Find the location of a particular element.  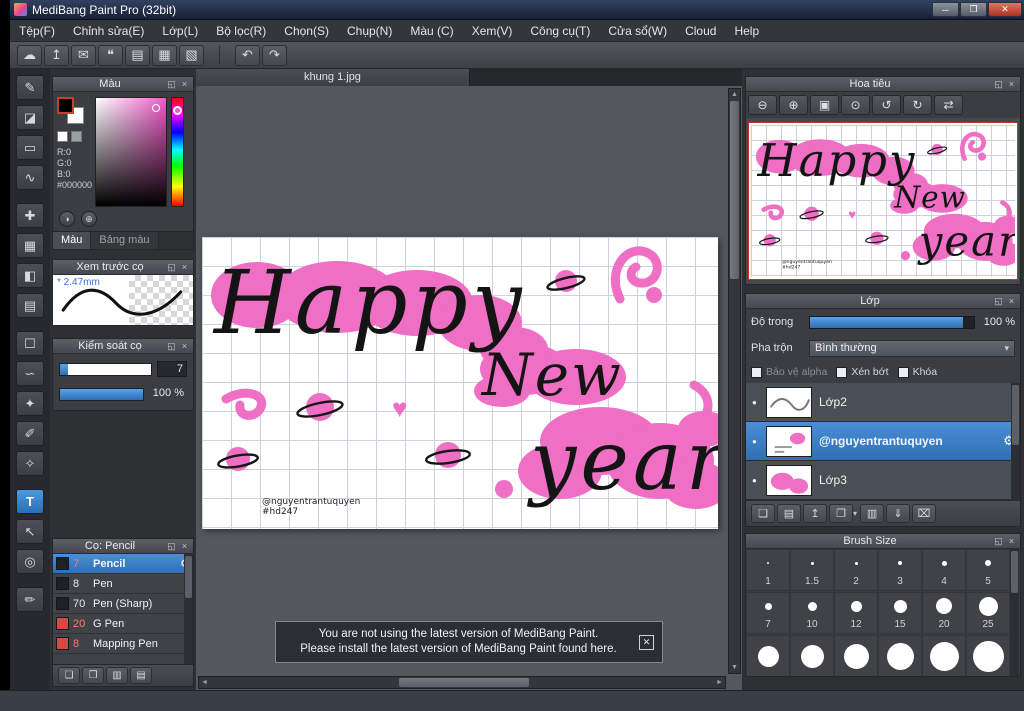

brush-size-option-12: 12 is located at coordinates (856, 613).